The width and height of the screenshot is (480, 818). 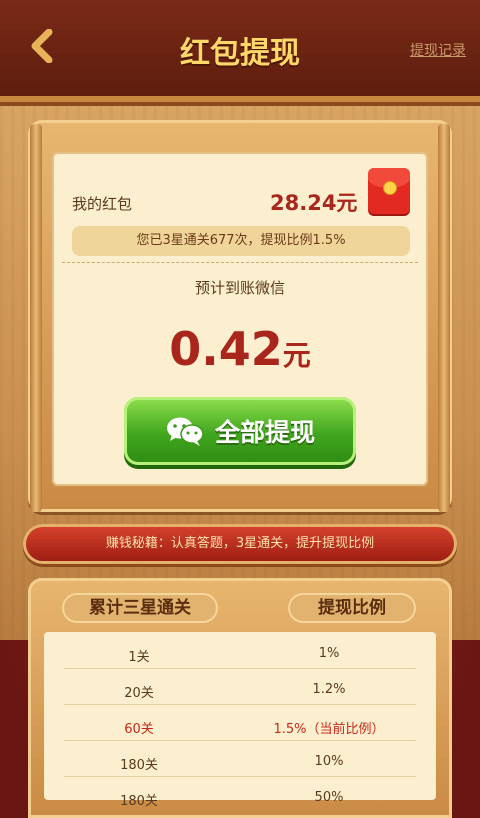 I want to click on levels-cell: 60关, so click(x=139, y=729).